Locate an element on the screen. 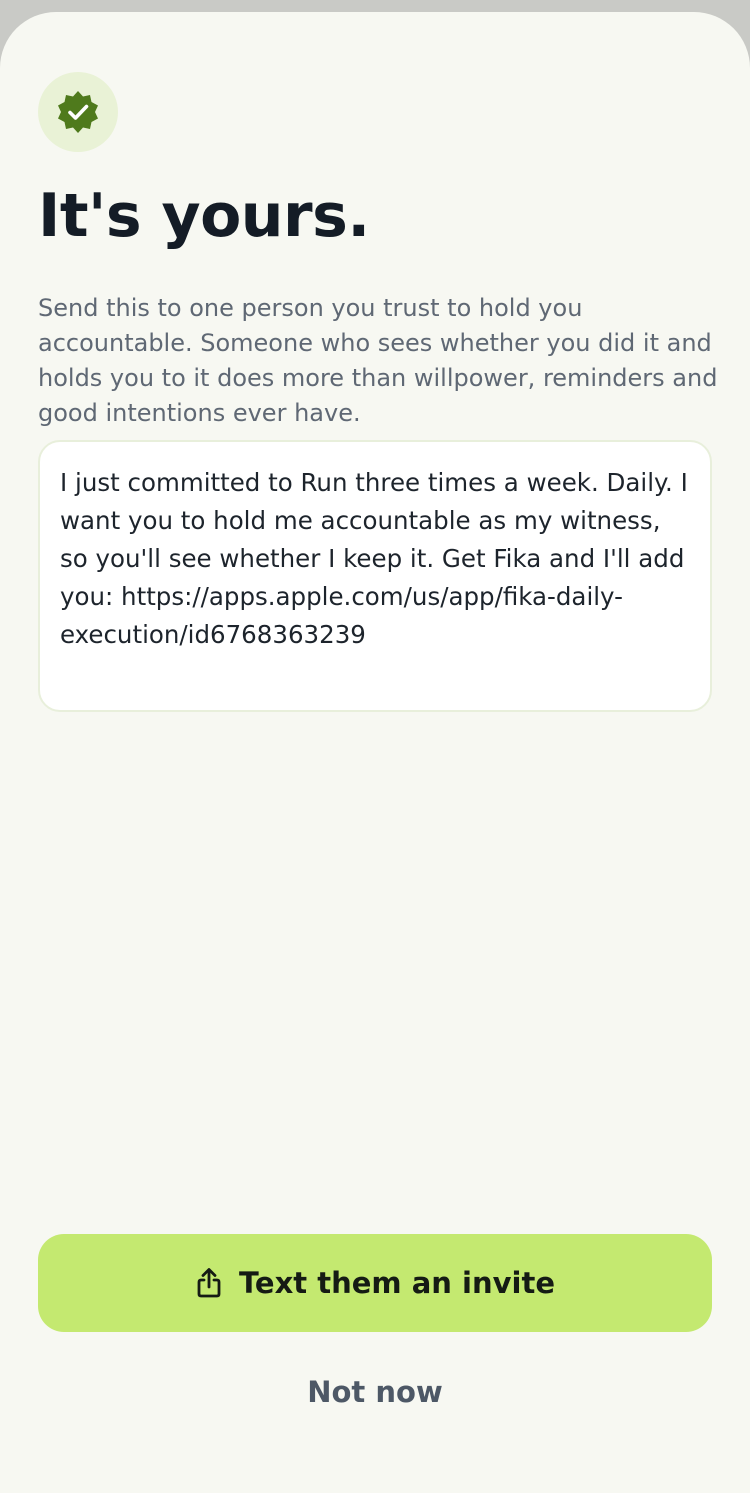  verified-badge is located at coordinates (78, 112).